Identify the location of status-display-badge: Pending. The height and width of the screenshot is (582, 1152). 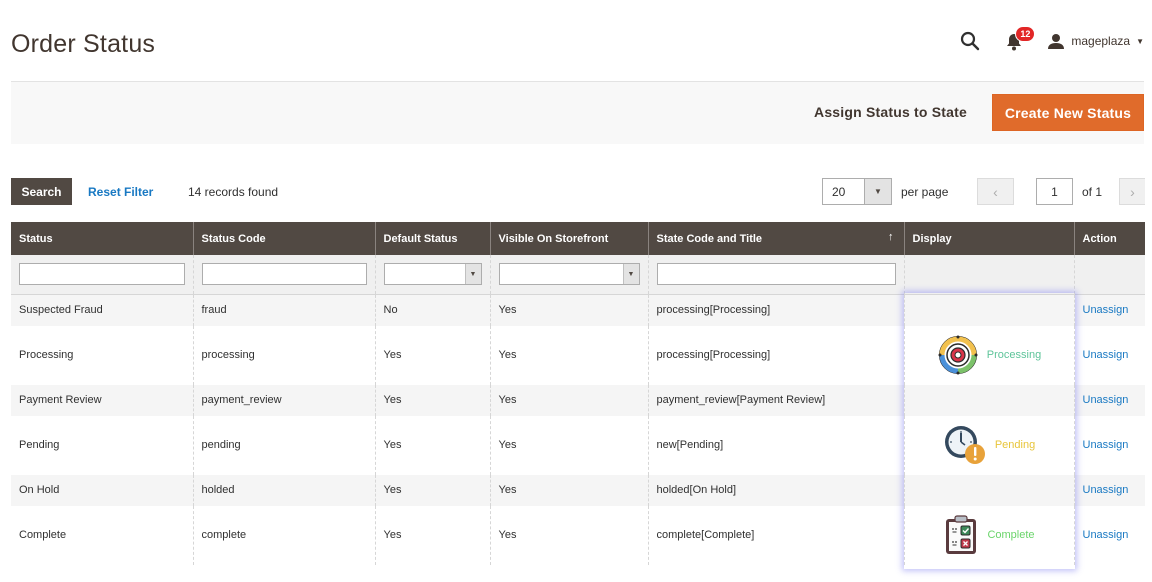
(989, 445).